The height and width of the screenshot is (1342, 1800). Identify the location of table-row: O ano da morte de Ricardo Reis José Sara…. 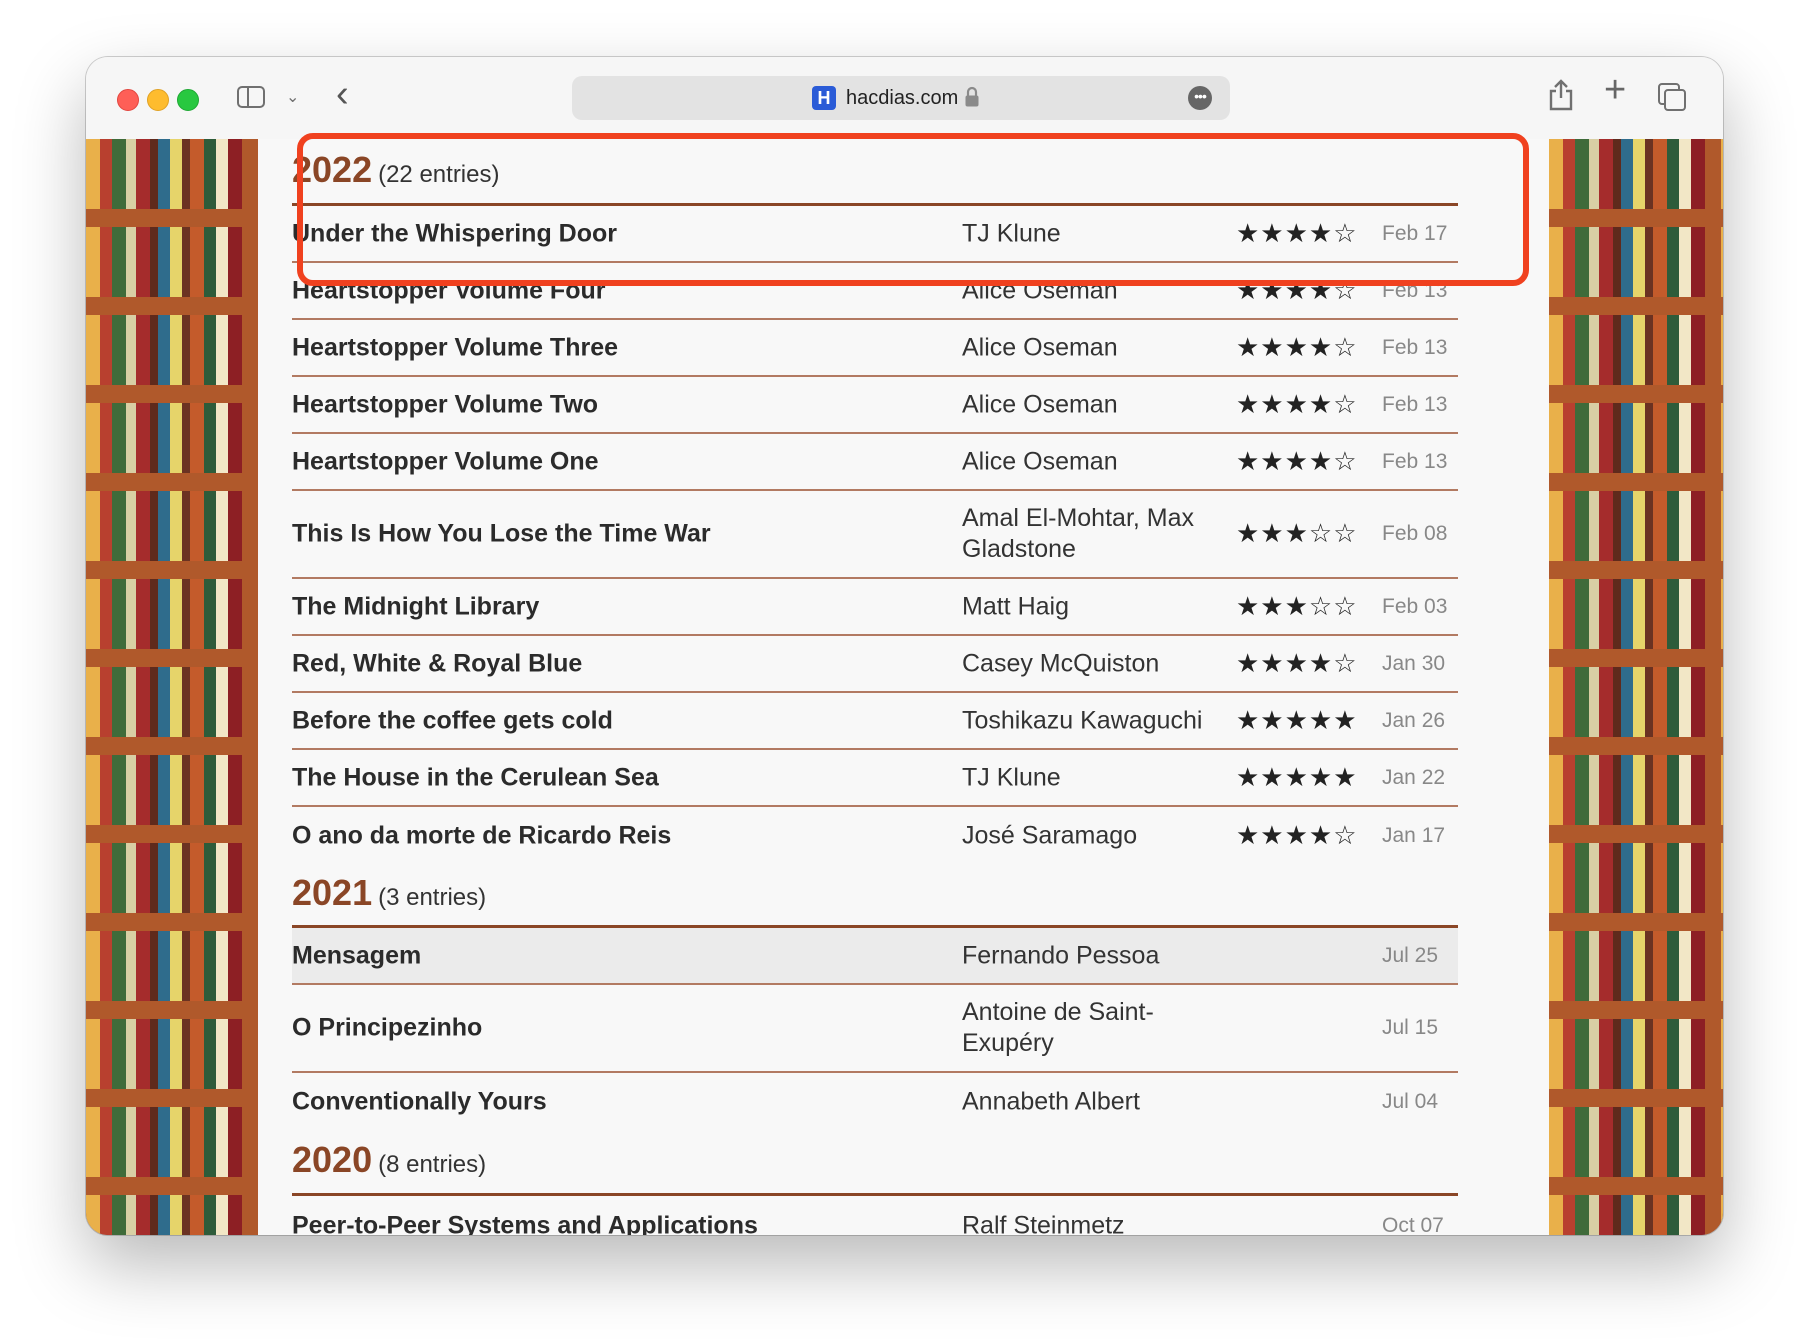
(875, 835).